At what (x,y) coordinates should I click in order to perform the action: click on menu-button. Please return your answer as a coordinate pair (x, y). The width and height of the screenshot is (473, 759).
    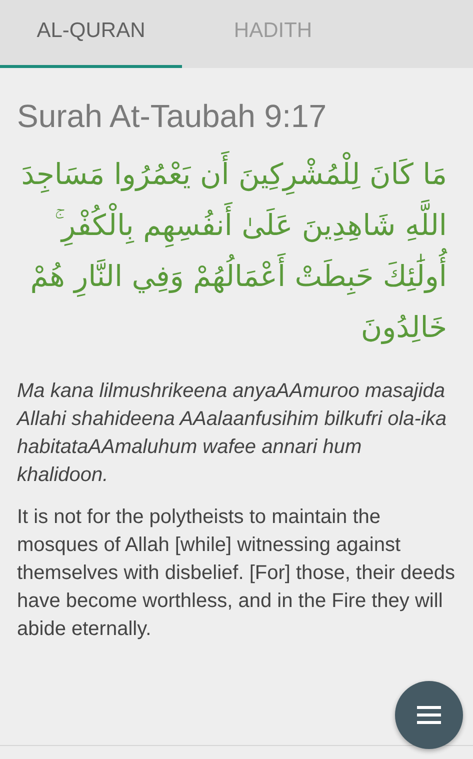
    Looking at the image, I should click on (429, 715).